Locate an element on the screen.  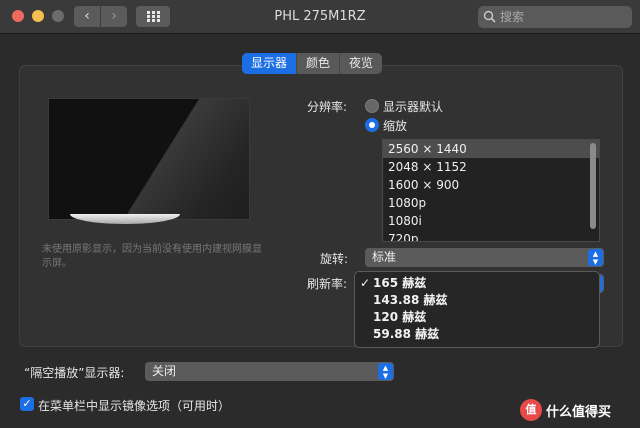
search-field is located at coordinates (555, 17).